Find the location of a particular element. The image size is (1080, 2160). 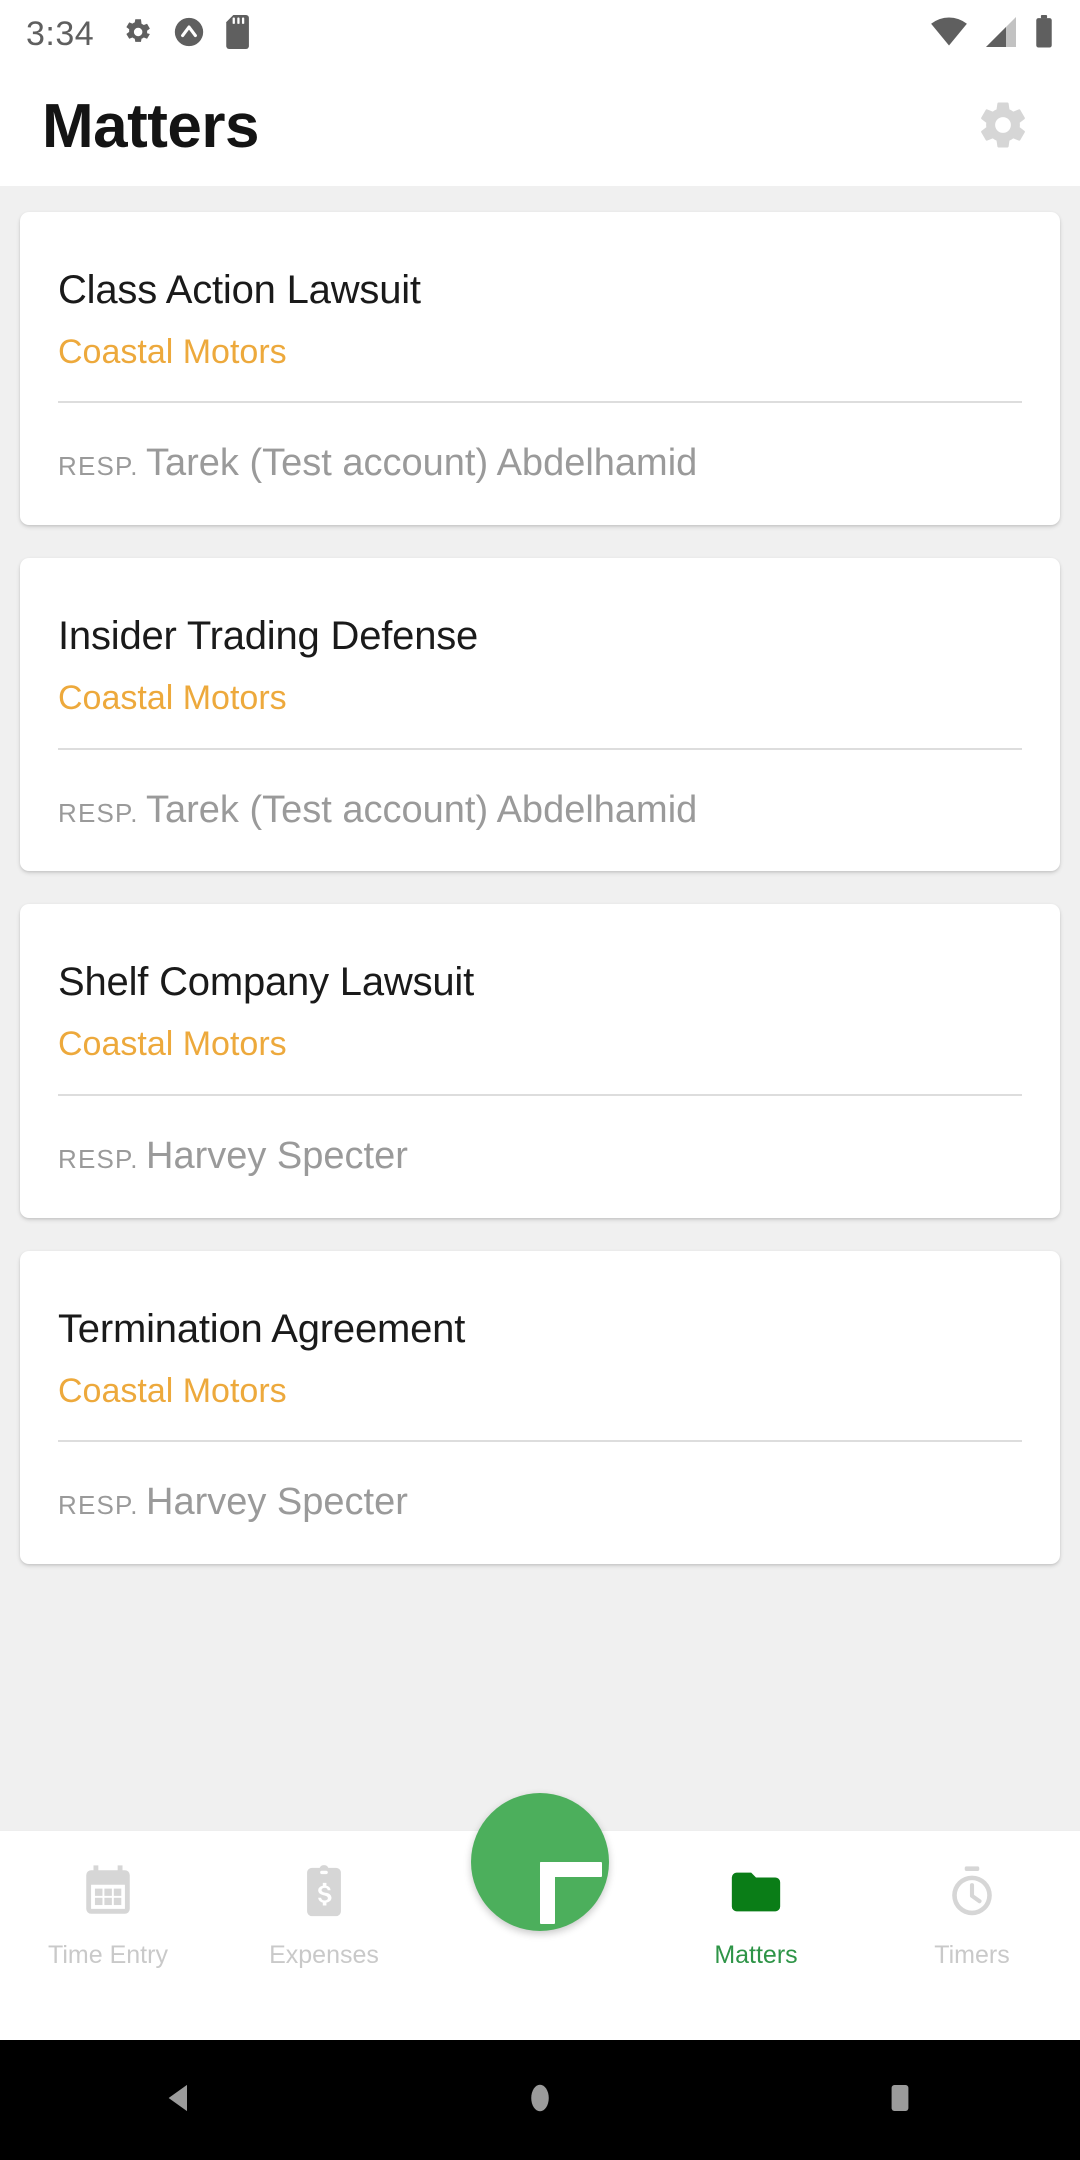

recents-icon is located at coordinates (900, 2100).